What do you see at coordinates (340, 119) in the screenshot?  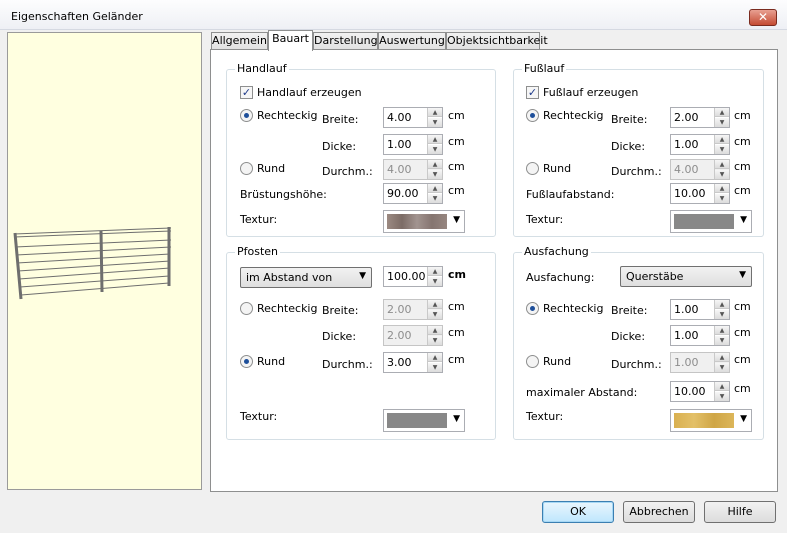 I see `handlauf-breite-label: Breite:` at bounding box center [340, 119].